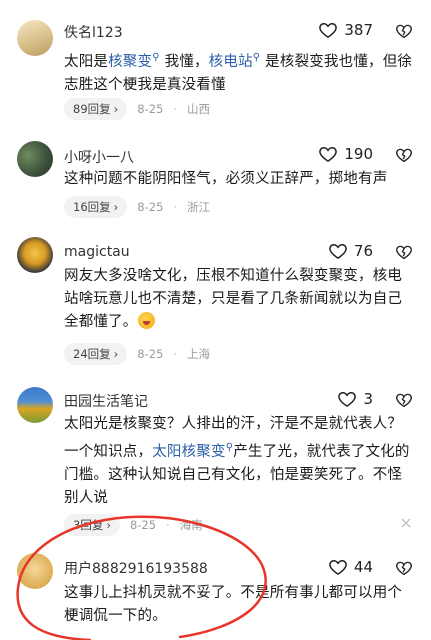 The width and height of the screenshot is (431, 640). Describe the element at coordinates (97, 252) in the screenshot. I see `username: magictau` at that location.